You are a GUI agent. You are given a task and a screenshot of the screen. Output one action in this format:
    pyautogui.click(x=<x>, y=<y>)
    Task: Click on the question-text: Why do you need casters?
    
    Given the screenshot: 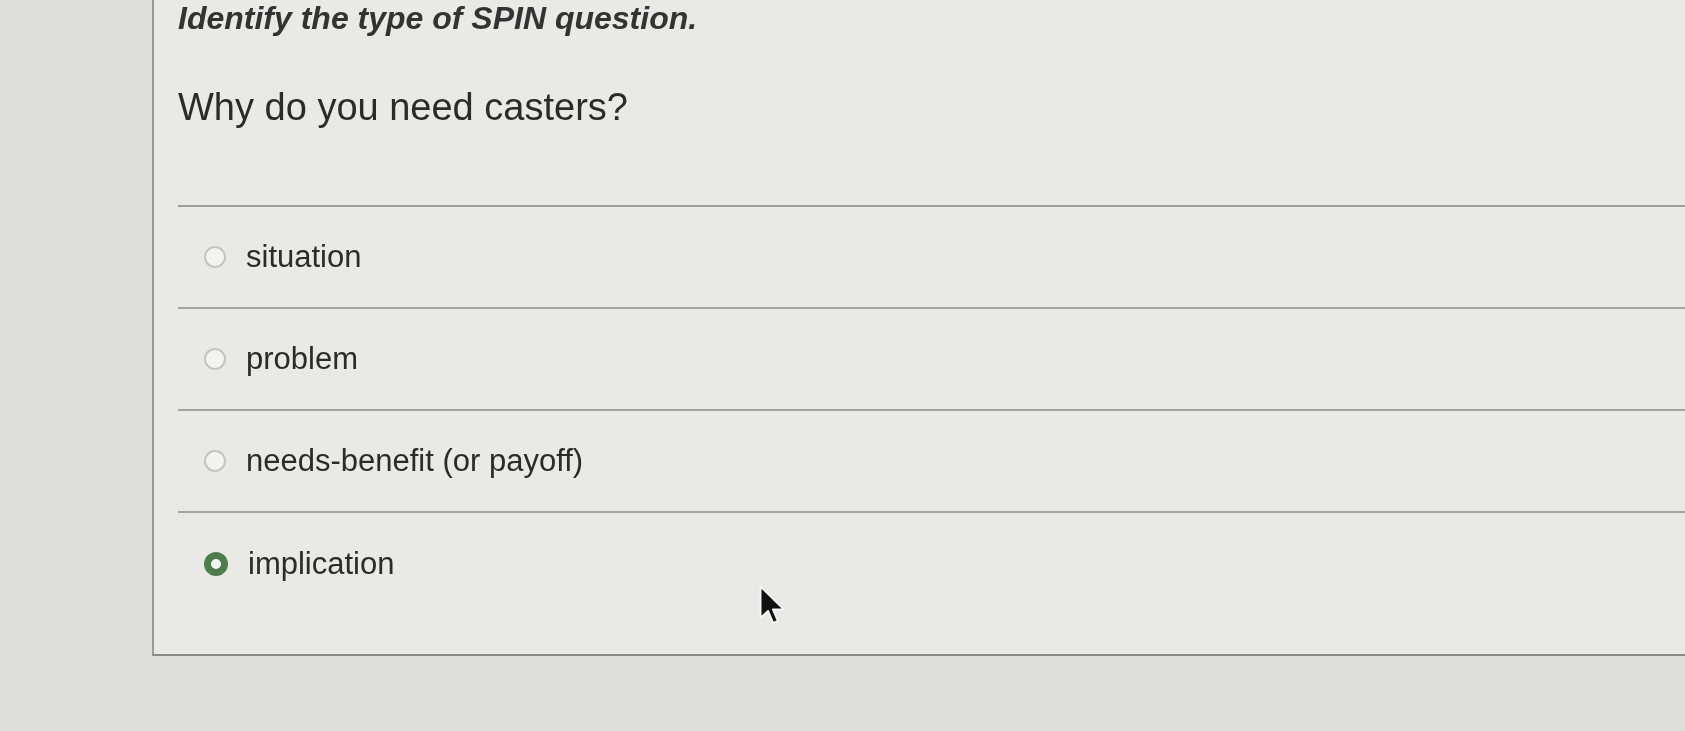 What is the action you would take?
    pyautogui.click(x=403, y=107)
    